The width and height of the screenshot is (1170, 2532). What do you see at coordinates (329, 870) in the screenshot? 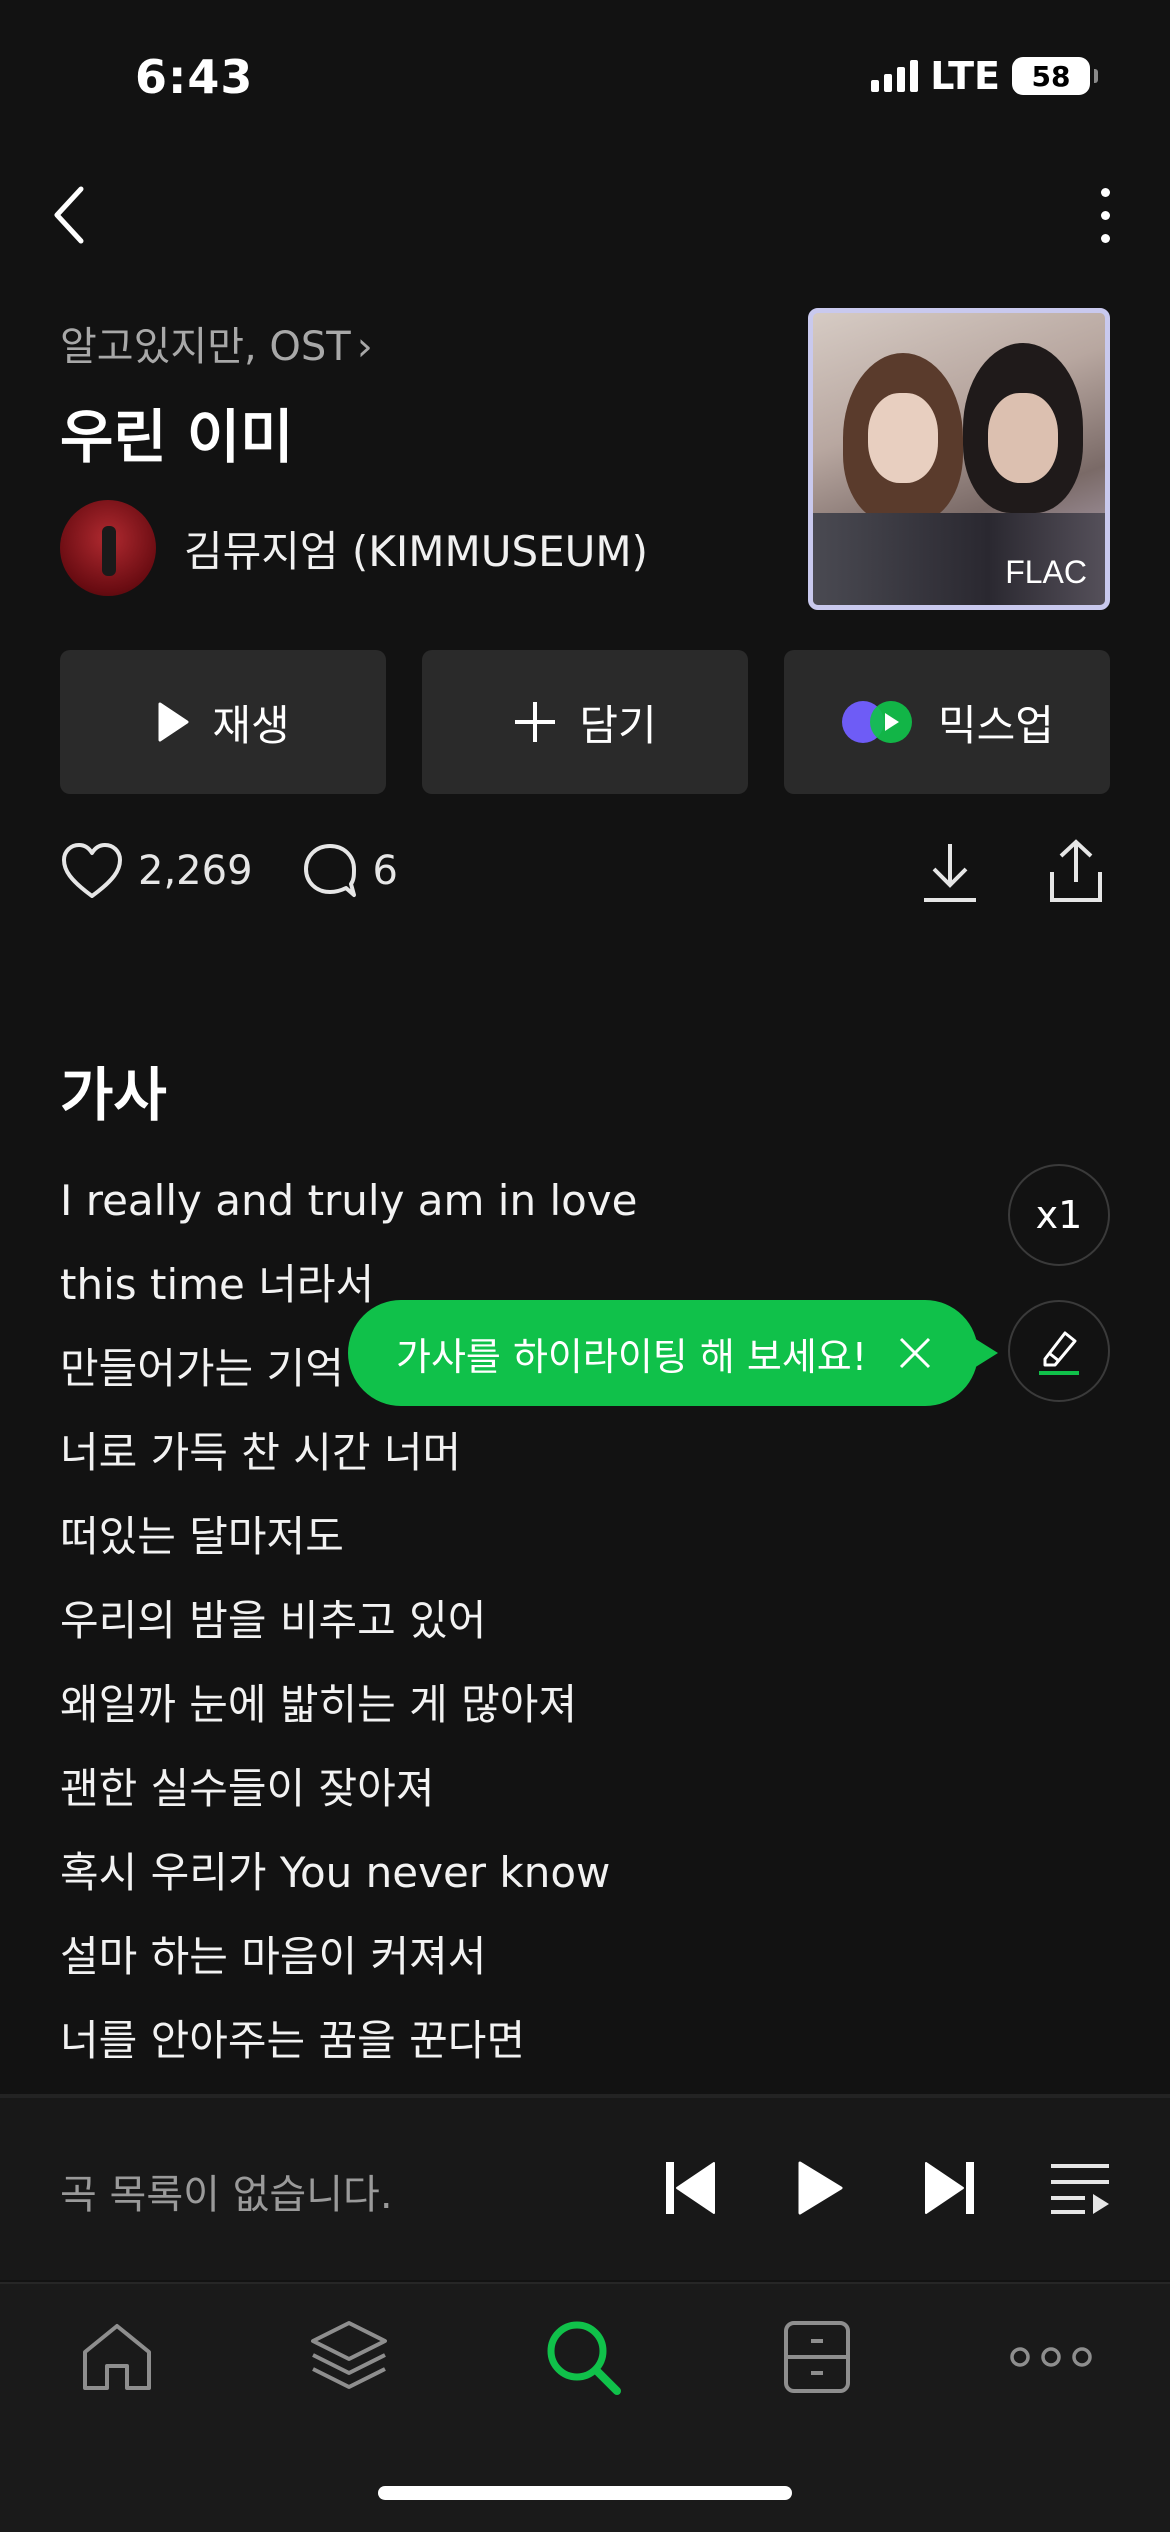
I see `comment-icon` at bounding box center [329, 870].